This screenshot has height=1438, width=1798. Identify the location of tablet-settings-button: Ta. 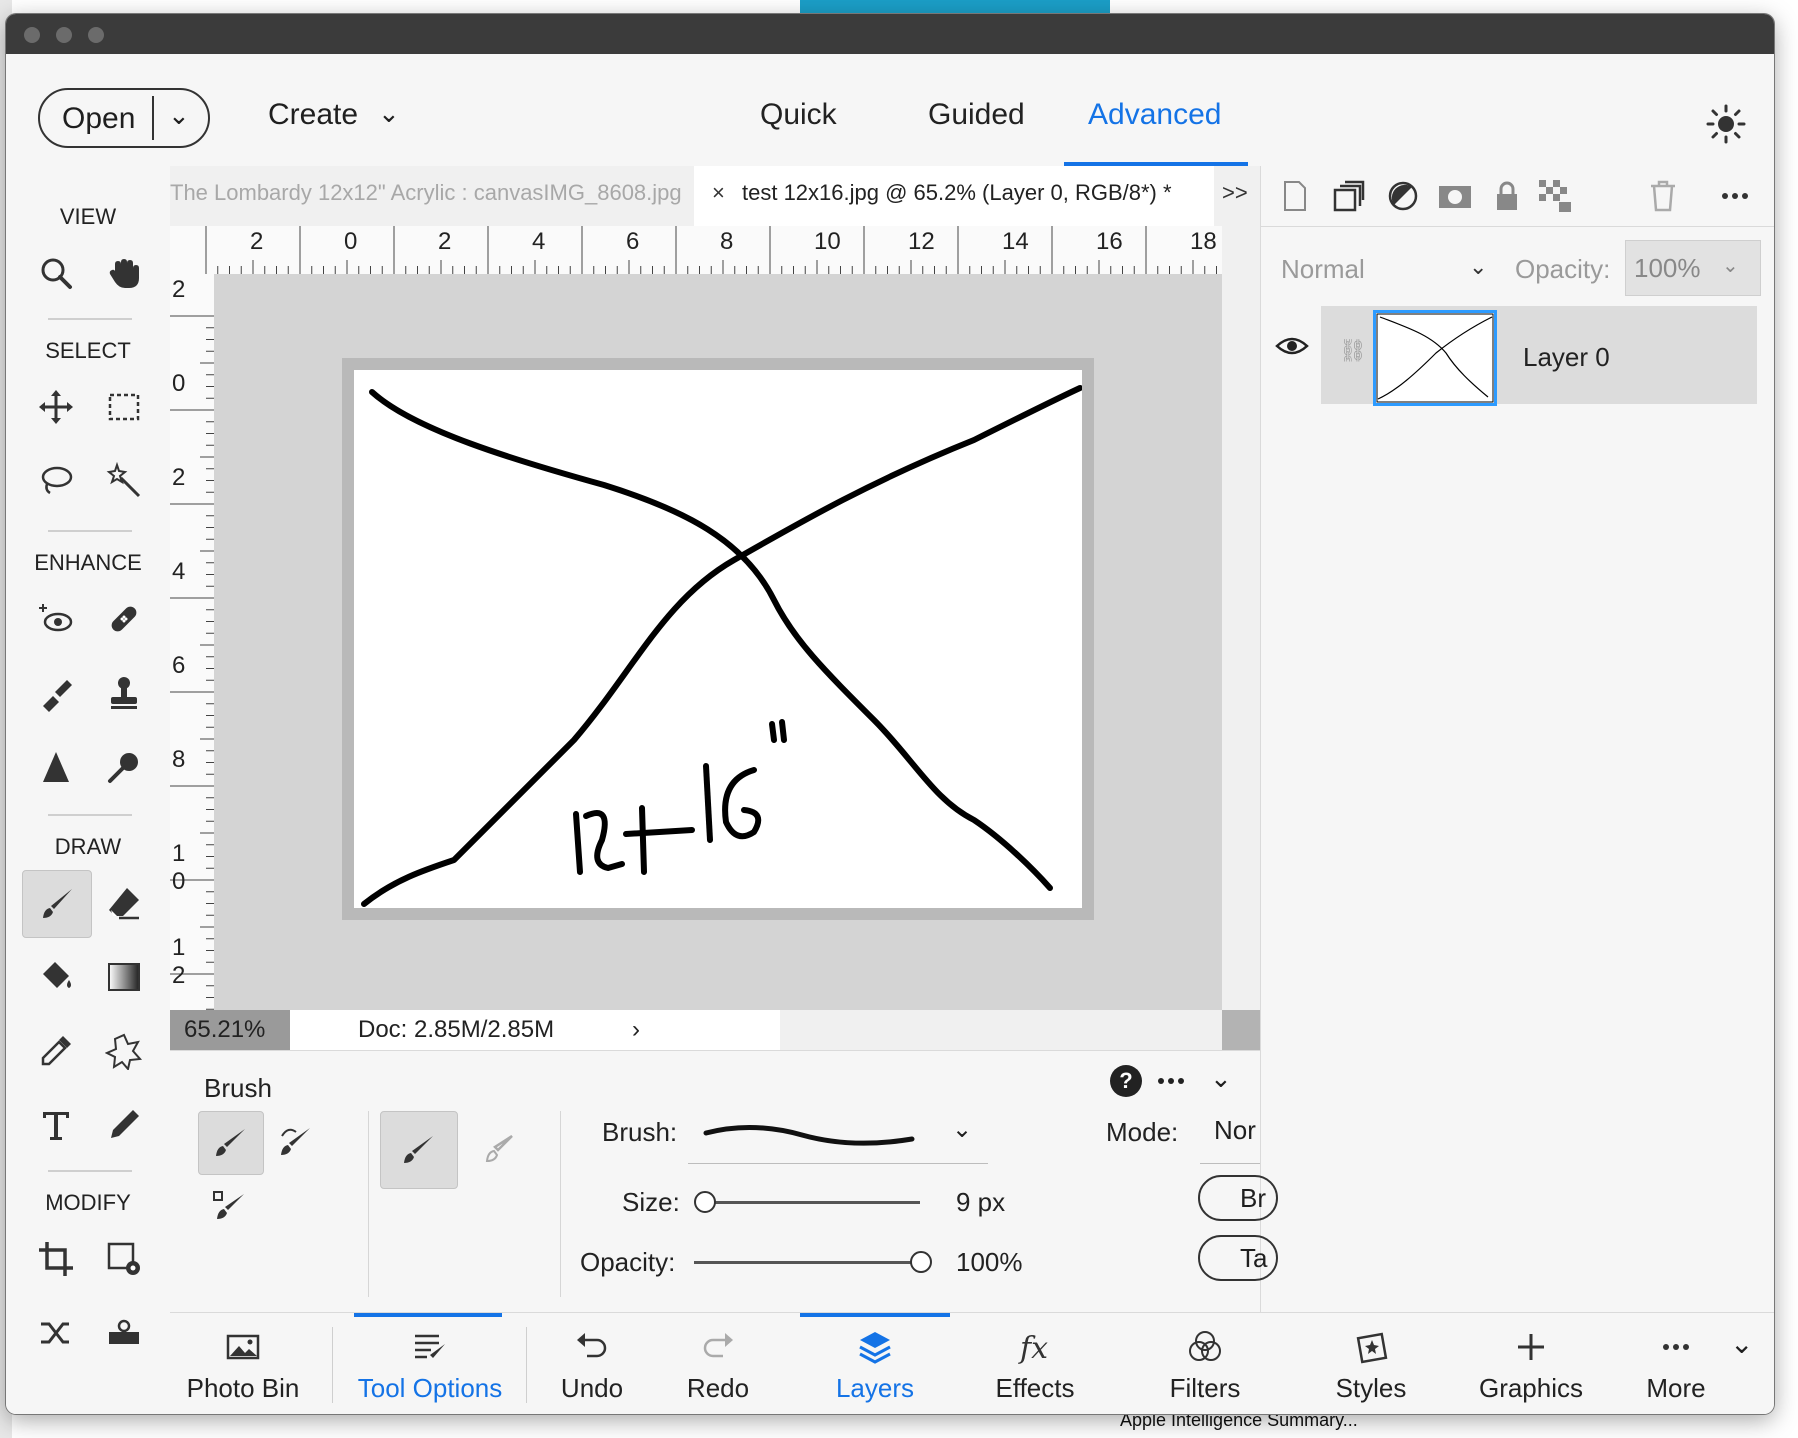
(1238, 1258).